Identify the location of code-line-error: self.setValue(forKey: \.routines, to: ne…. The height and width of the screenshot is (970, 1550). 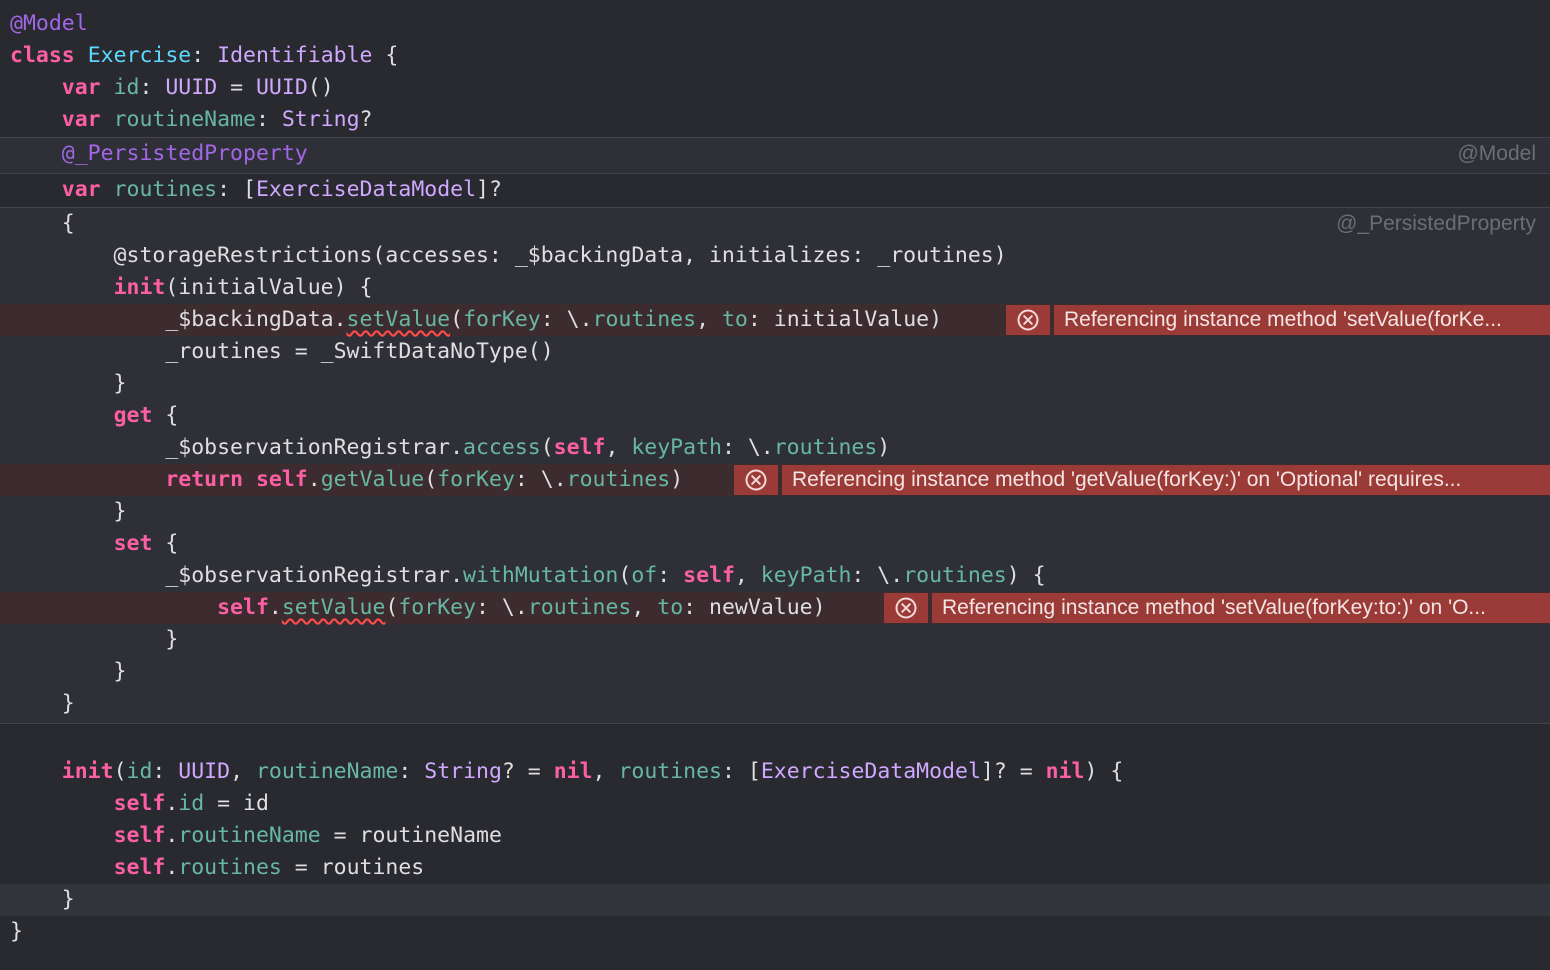
(775, 608).